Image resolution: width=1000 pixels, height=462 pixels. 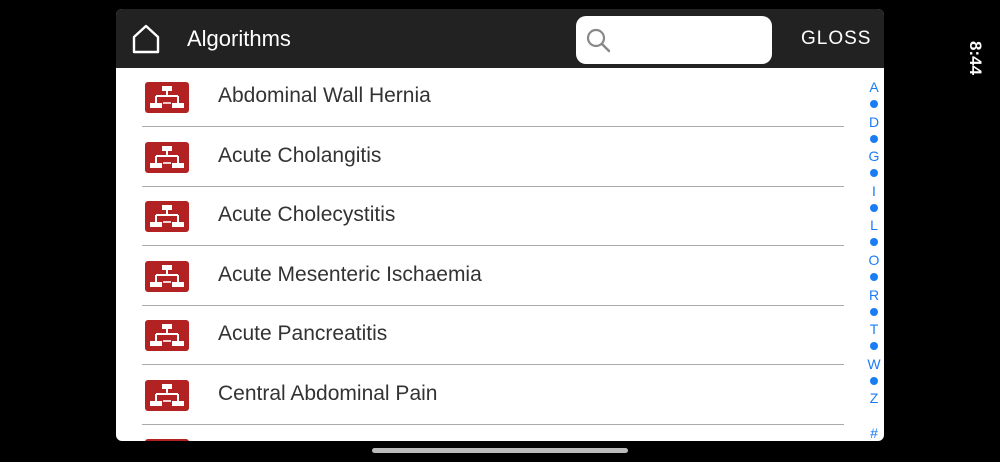 I want to click on list-item: Central Abdominal Pain, so click(x=486, y=395).